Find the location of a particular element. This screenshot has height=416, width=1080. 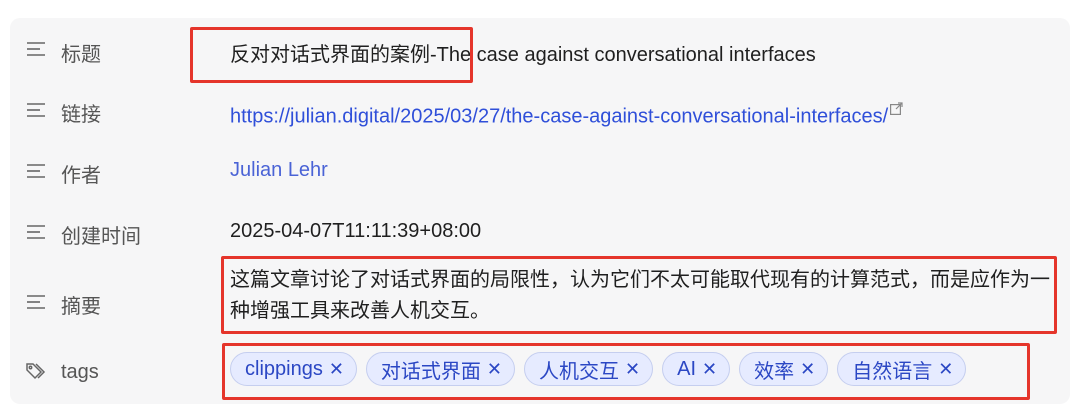

property-value-created: 2025-04-07T11:11:39+08:00 is located at coordinates (355, 231).